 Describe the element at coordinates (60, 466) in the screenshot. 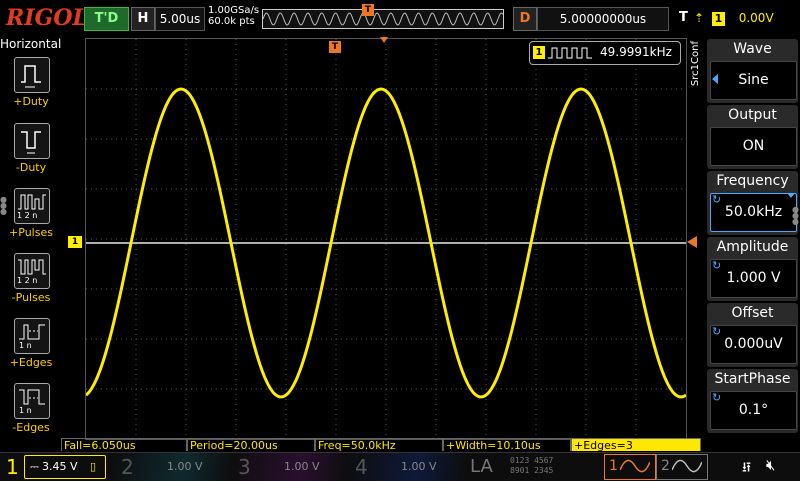

I see `channel-1-scale: 3.45 V` at that location.